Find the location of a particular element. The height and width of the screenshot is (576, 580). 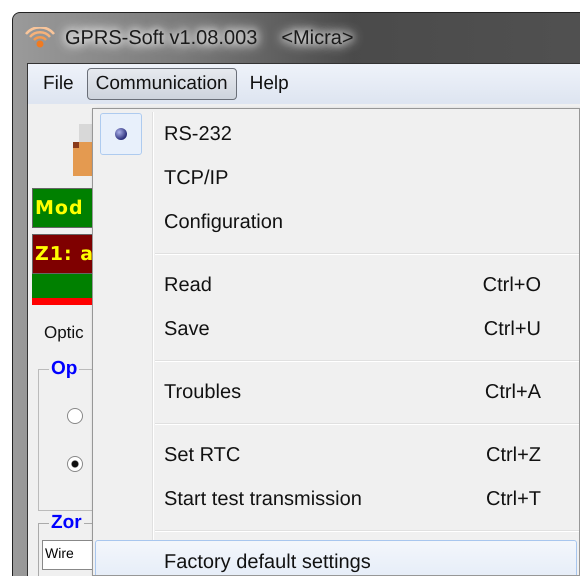

menu-item: Save Ctrl+U is located at coordinates (336, 329).